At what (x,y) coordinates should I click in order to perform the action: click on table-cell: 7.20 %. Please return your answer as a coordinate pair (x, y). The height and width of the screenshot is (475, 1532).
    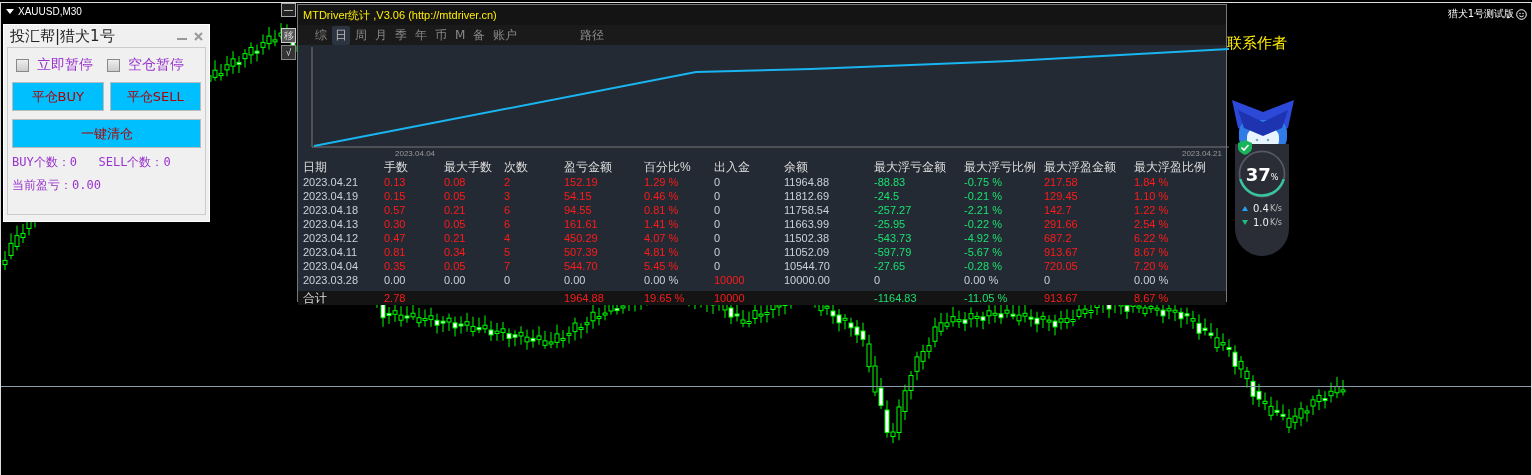
    Looking at the image, I should click on (1151, 266).